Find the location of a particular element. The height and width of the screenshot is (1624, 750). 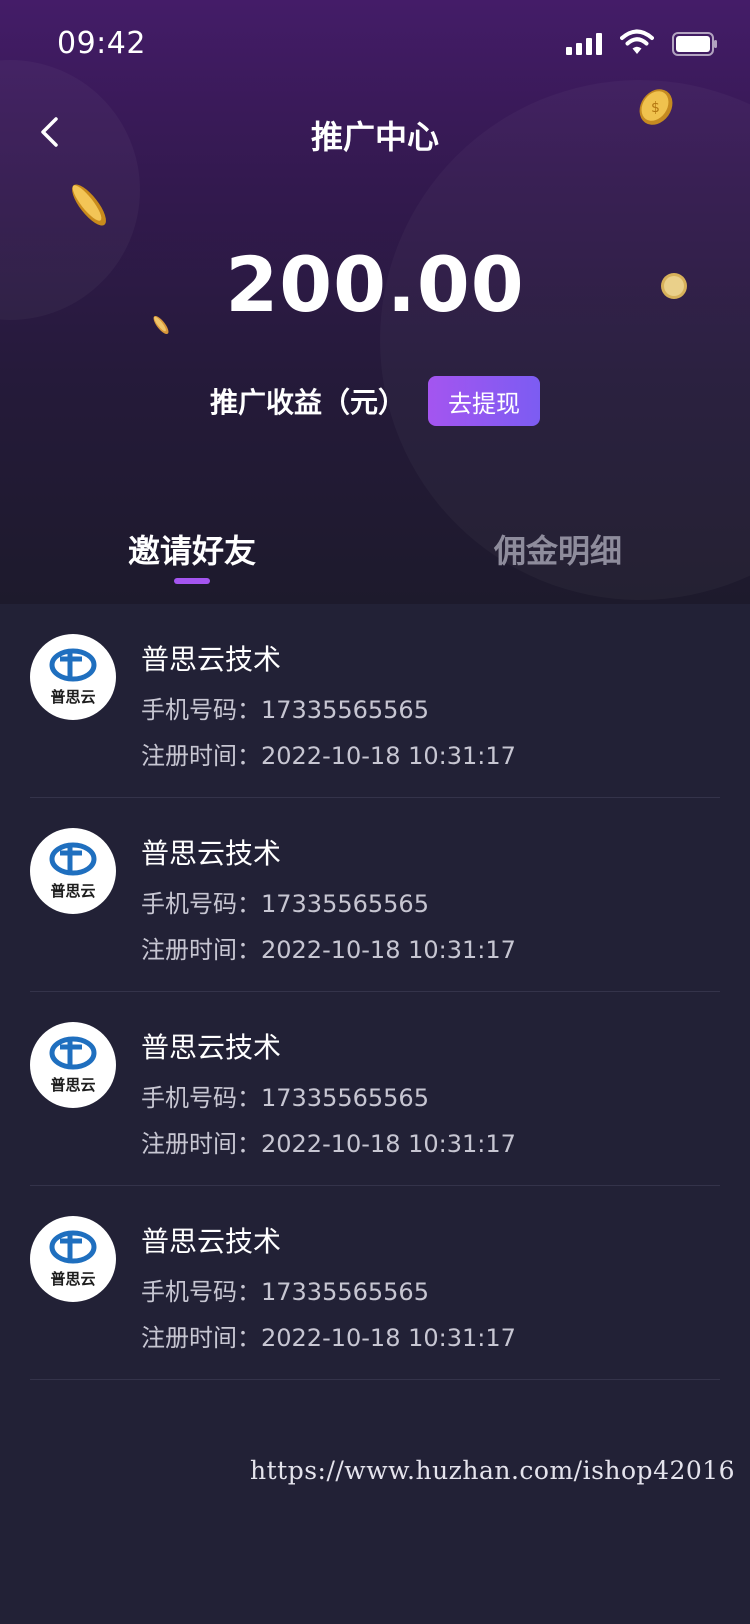

tab-invite-friends: 邀请好友 is located at coordinates (192, 549).